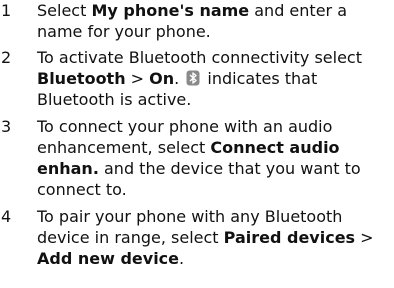 The image size is (394, 288). What do you see at coordinates (64, 10) in the screenshot?
I see `text-part: Select` at bounding box center [64, 10].